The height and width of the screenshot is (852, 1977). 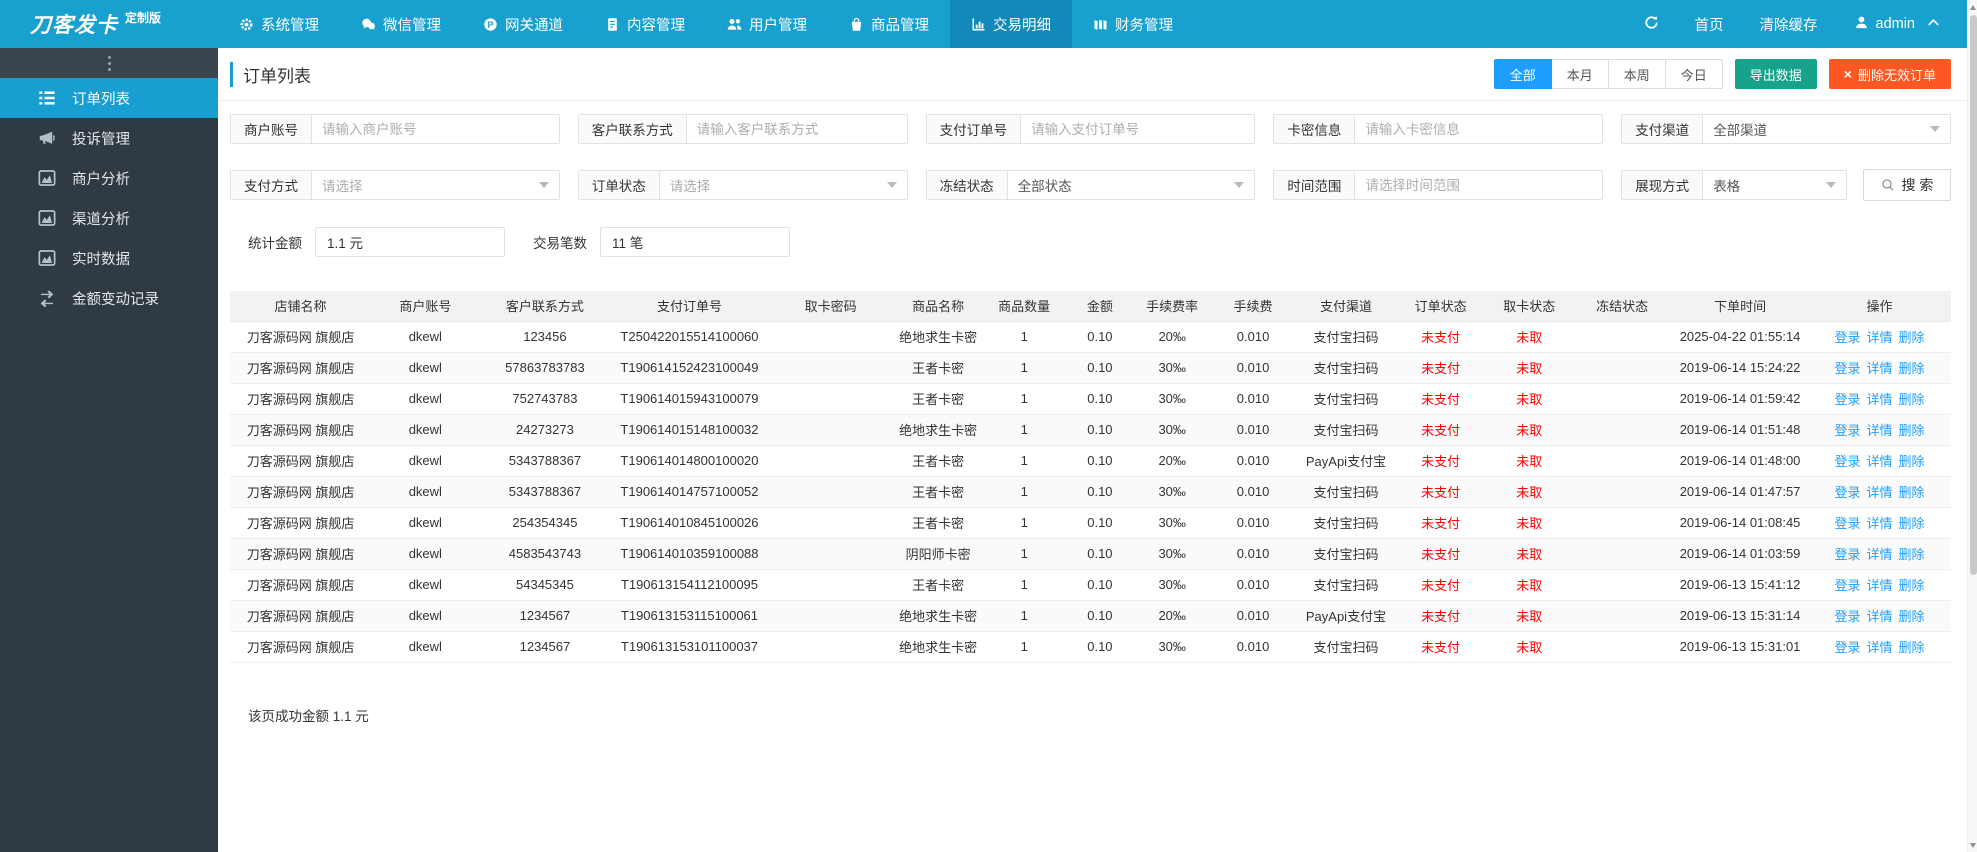 I want to click on sidebar-item-order-list: 订单列表, so click(x=109, y=98).